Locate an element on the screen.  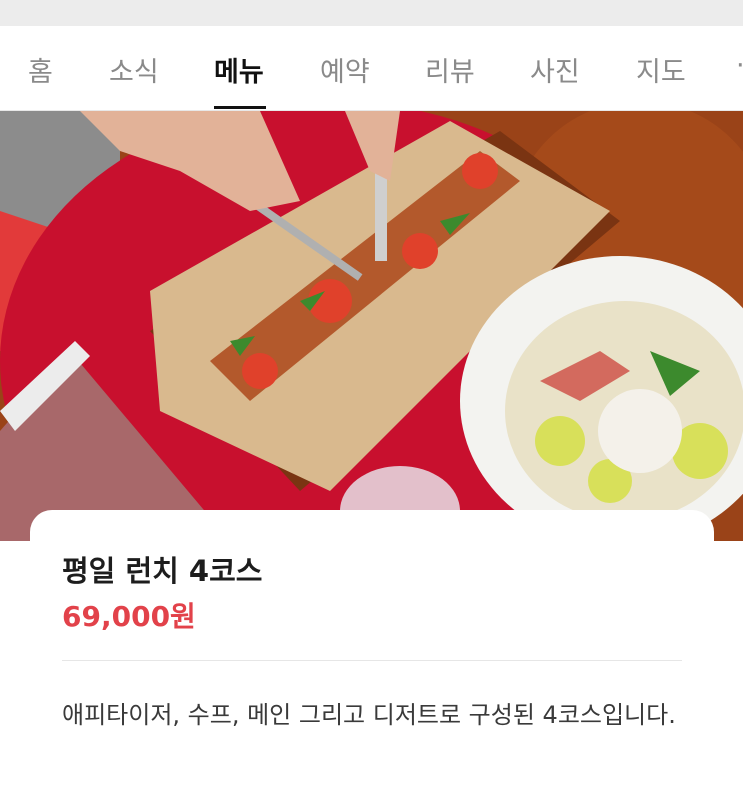
divider is located at coordinates (372, 660).